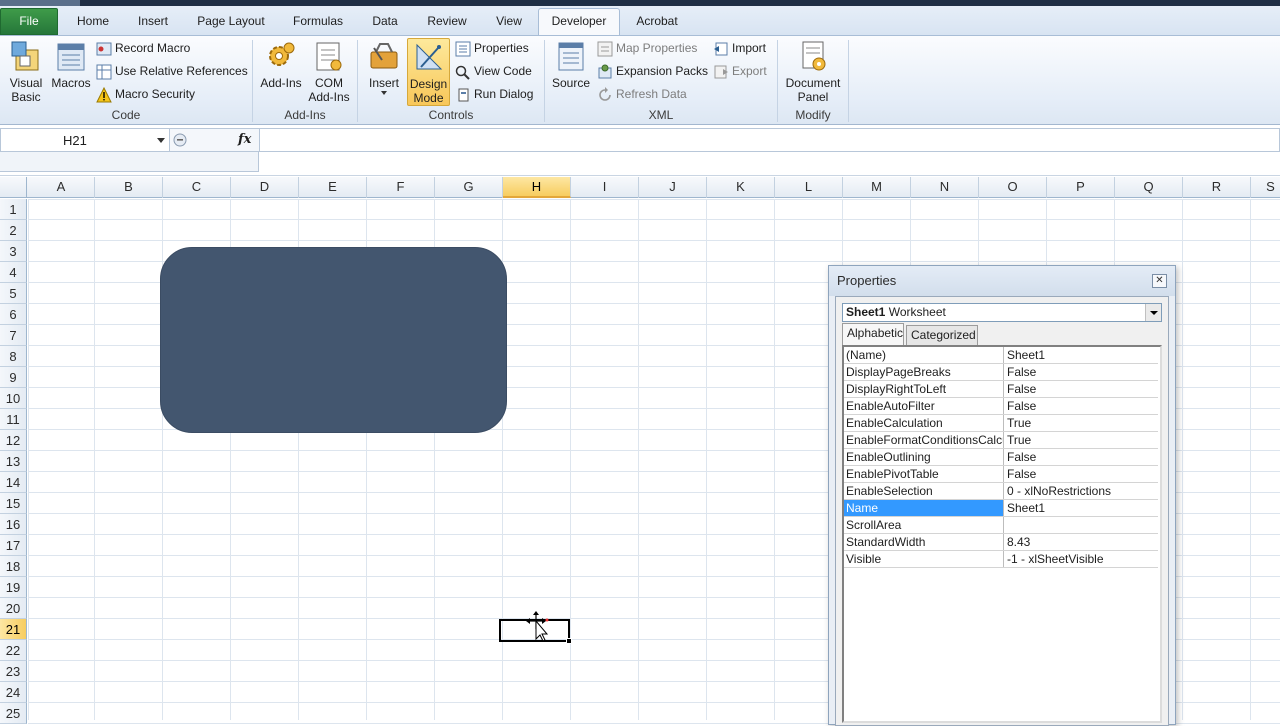 The height and width of the screenshot is (726, 1280). Describe the element at coordinates (13, 524) in the screenshot. I see `row-header: 16` at that location.